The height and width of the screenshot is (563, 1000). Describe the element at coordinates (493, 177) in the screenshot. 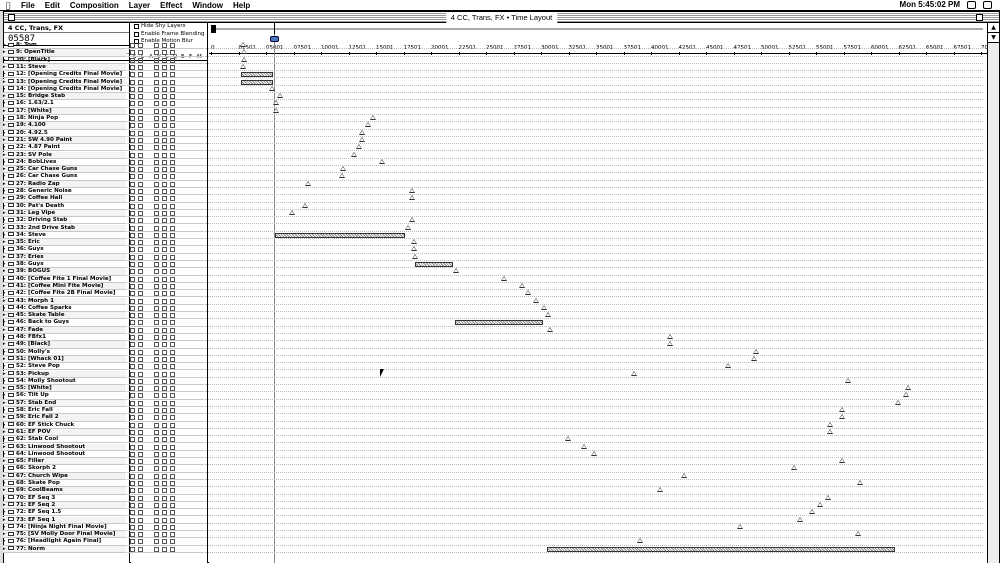

I see `layer-row: ▸ 26: Car Chase Guns` at that location.